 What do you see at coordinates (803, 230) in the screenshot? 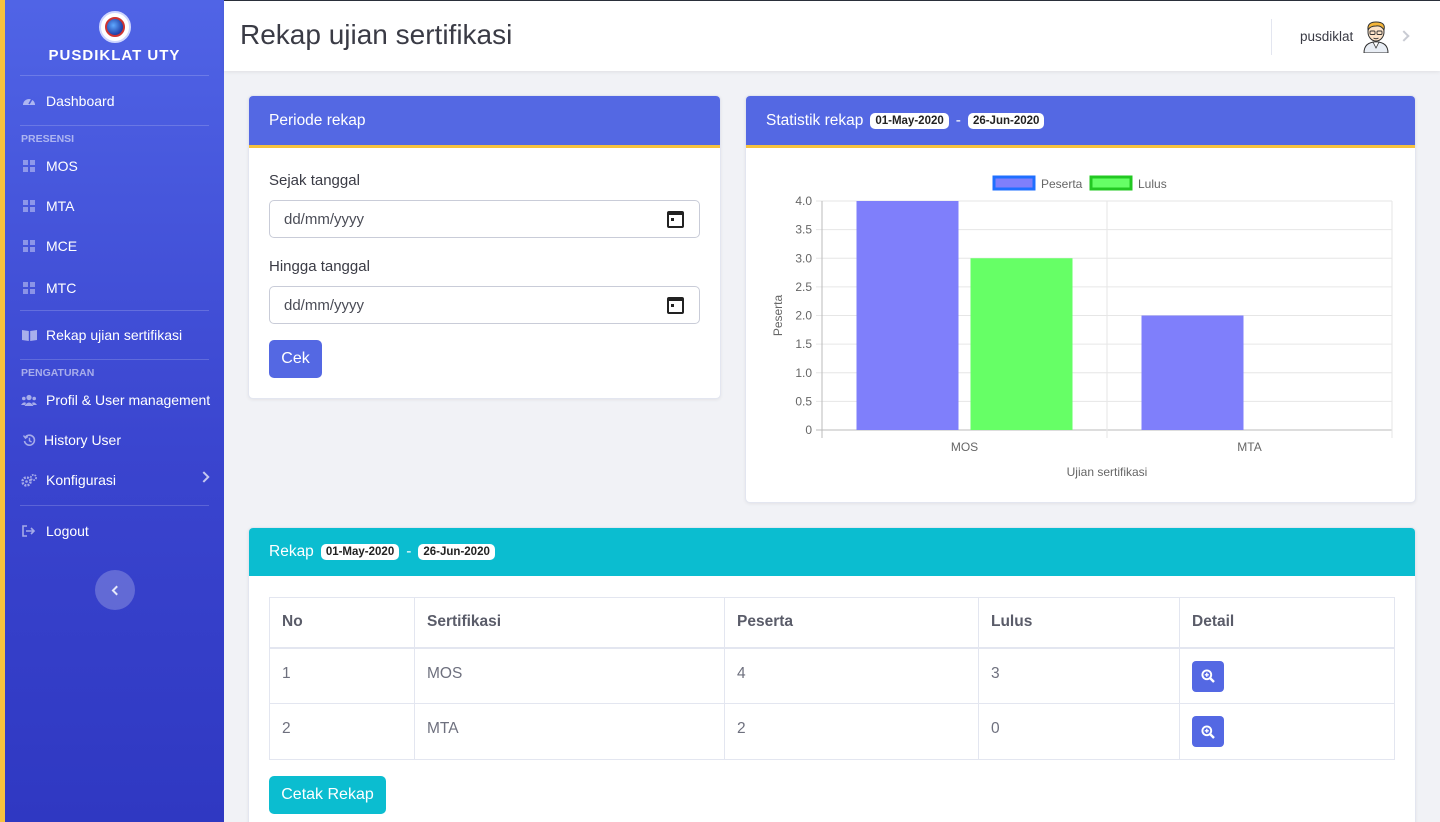
I see `y-tick-label: 3.5` at bounding box center [803, 230].